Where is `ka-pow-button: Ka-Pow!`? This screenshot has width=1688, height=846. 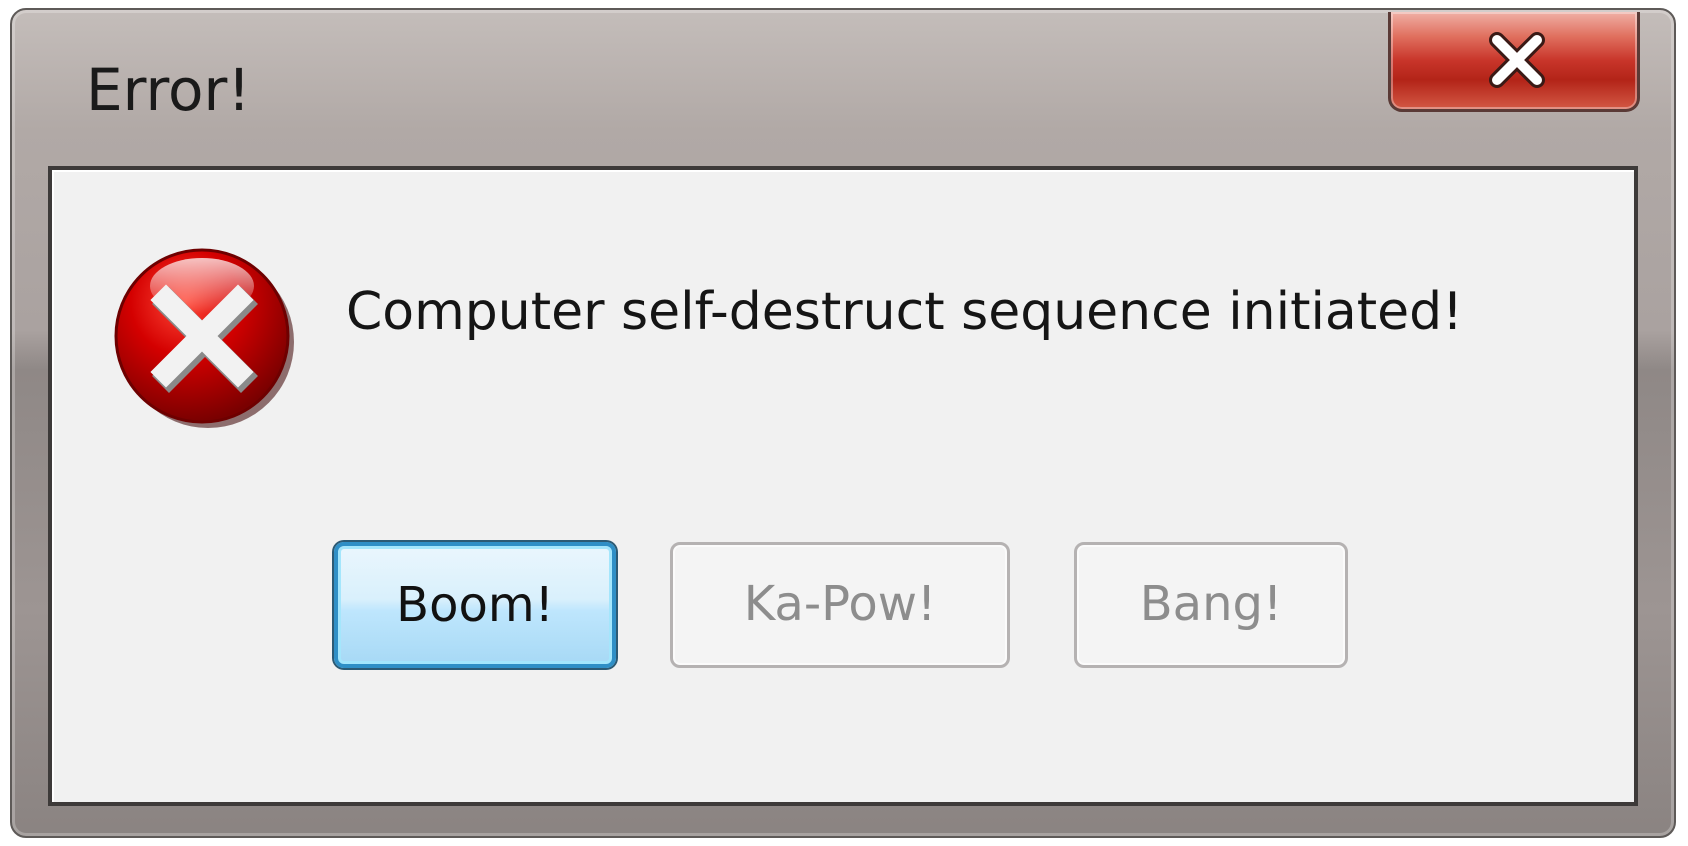 ka-pow-button: Ka-Pow! is located at coordinates (840, 605).